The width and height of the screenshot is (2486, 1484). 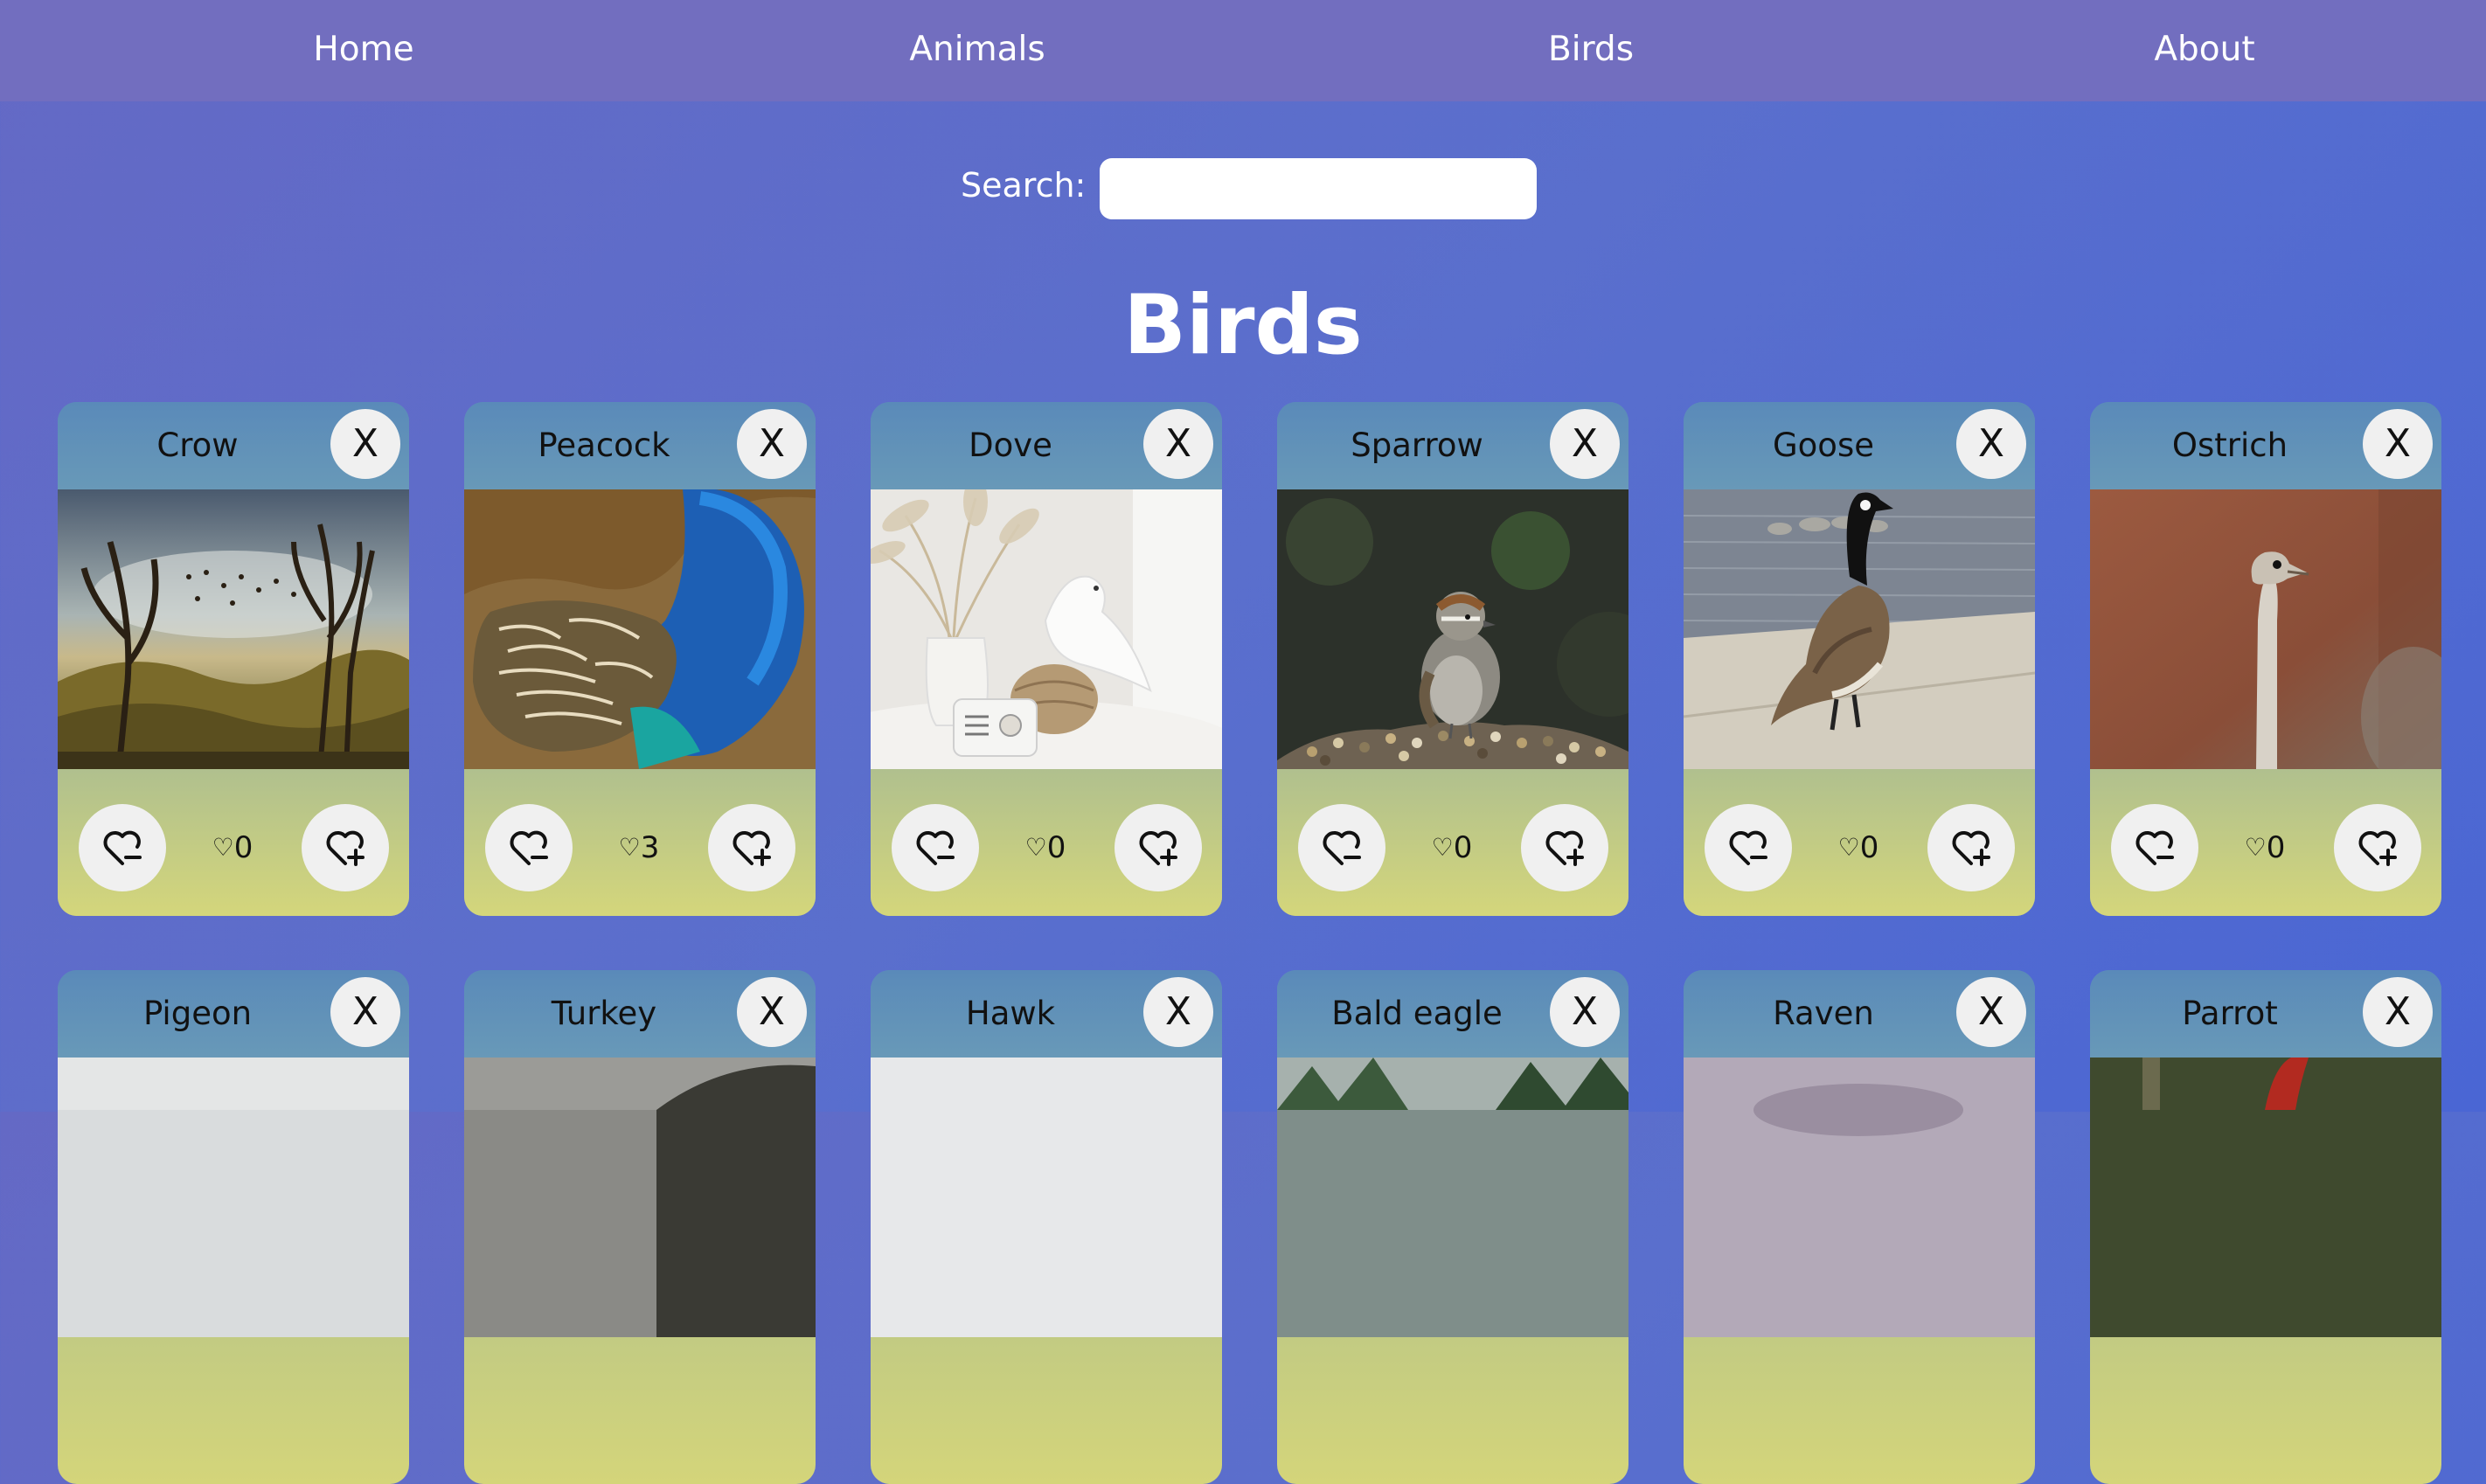 I want to click on bird-card-parrot: Parrot X, so click(x=2265, y=1227).